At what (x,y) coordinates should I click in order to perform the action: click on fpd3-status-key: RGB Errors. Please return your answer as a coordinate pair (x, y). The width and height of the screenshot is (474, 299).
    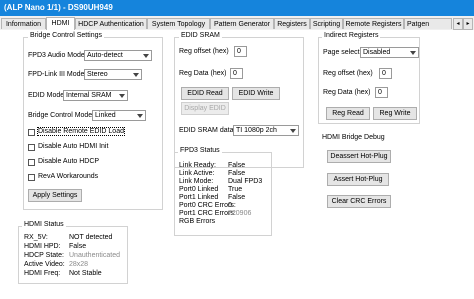
    Looking at the image, I should click on (197, 221).